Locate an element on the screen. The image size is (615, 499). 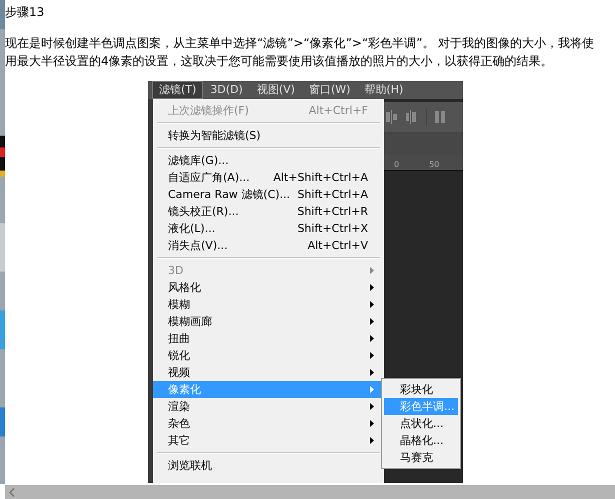
menu-item: 视频 is located at coordinates (268, 372).